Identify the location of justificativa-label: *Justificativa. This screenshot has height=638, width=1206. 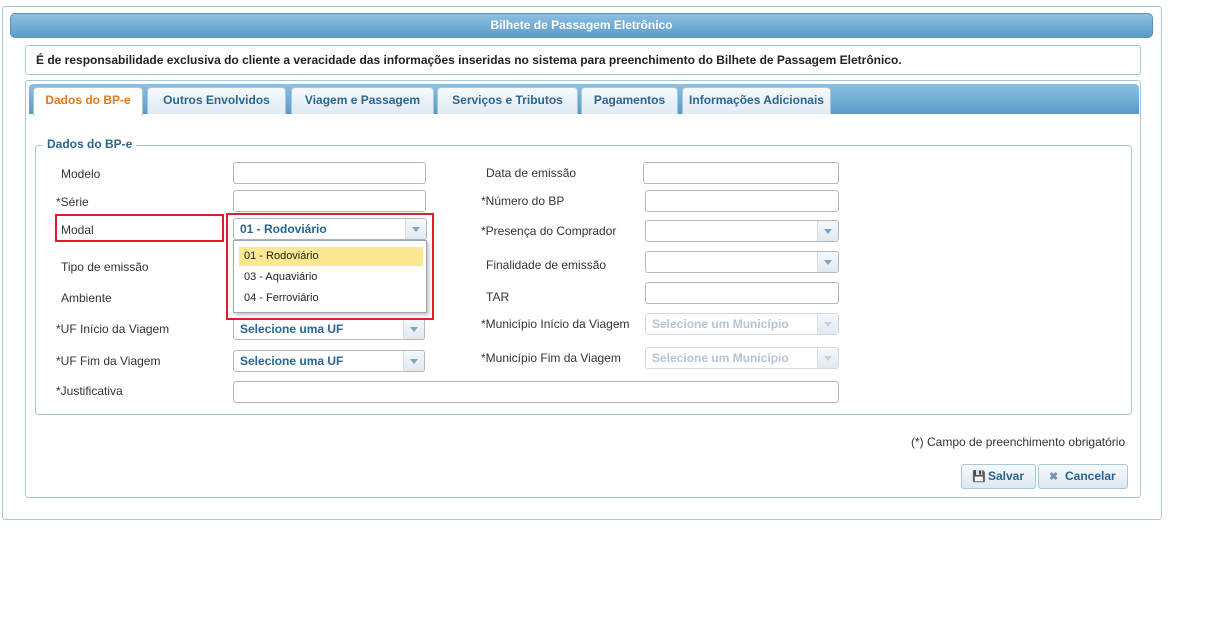
(89, 391).